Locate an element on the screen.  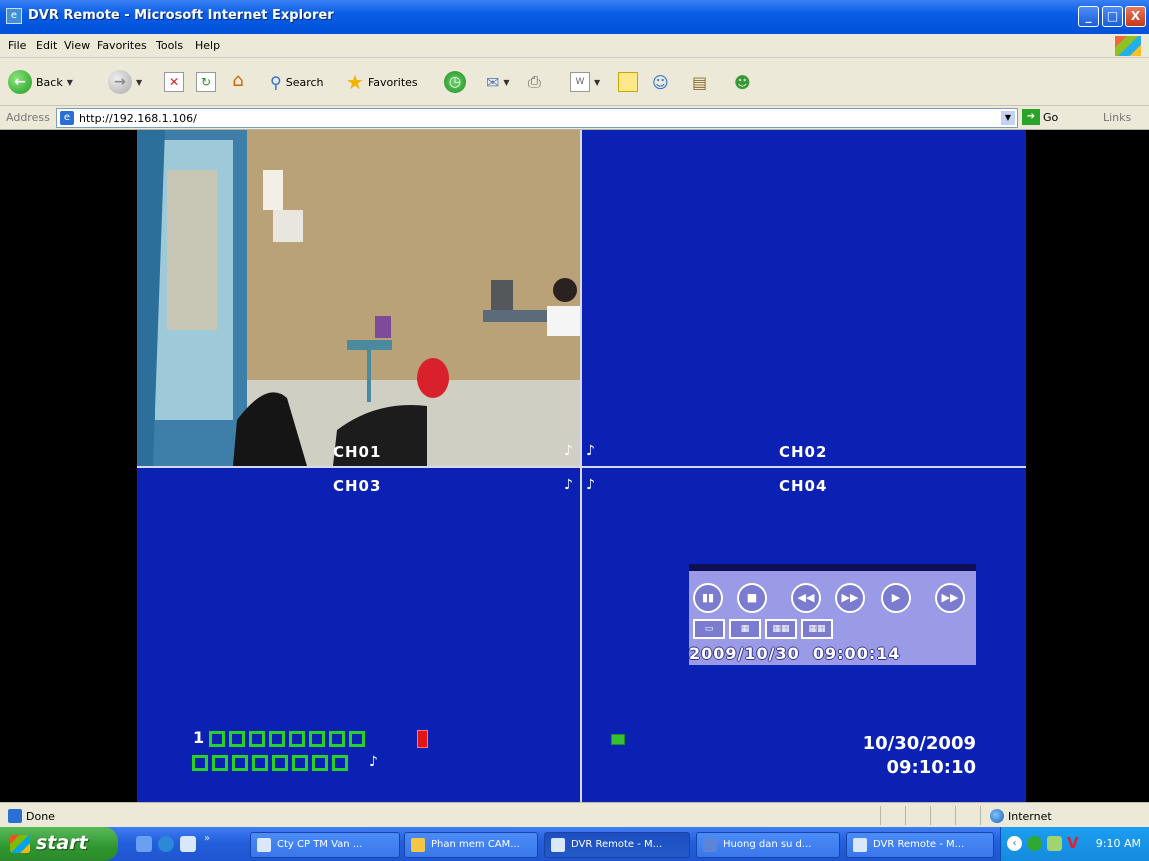
tray-antivirus-icon is located at coordinates (1034, 843).